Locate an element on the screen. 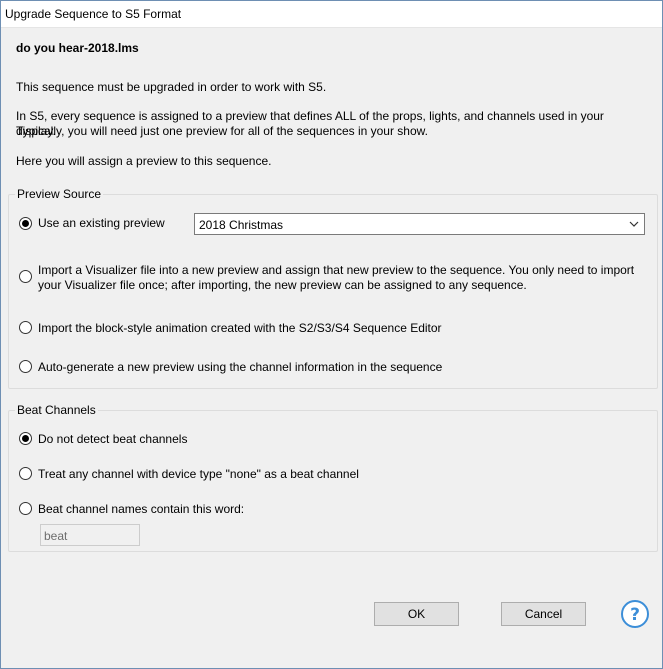 The width and height of the screenshot is (663, 669). radio-import-visualizer is located at coordinates (25, 276).